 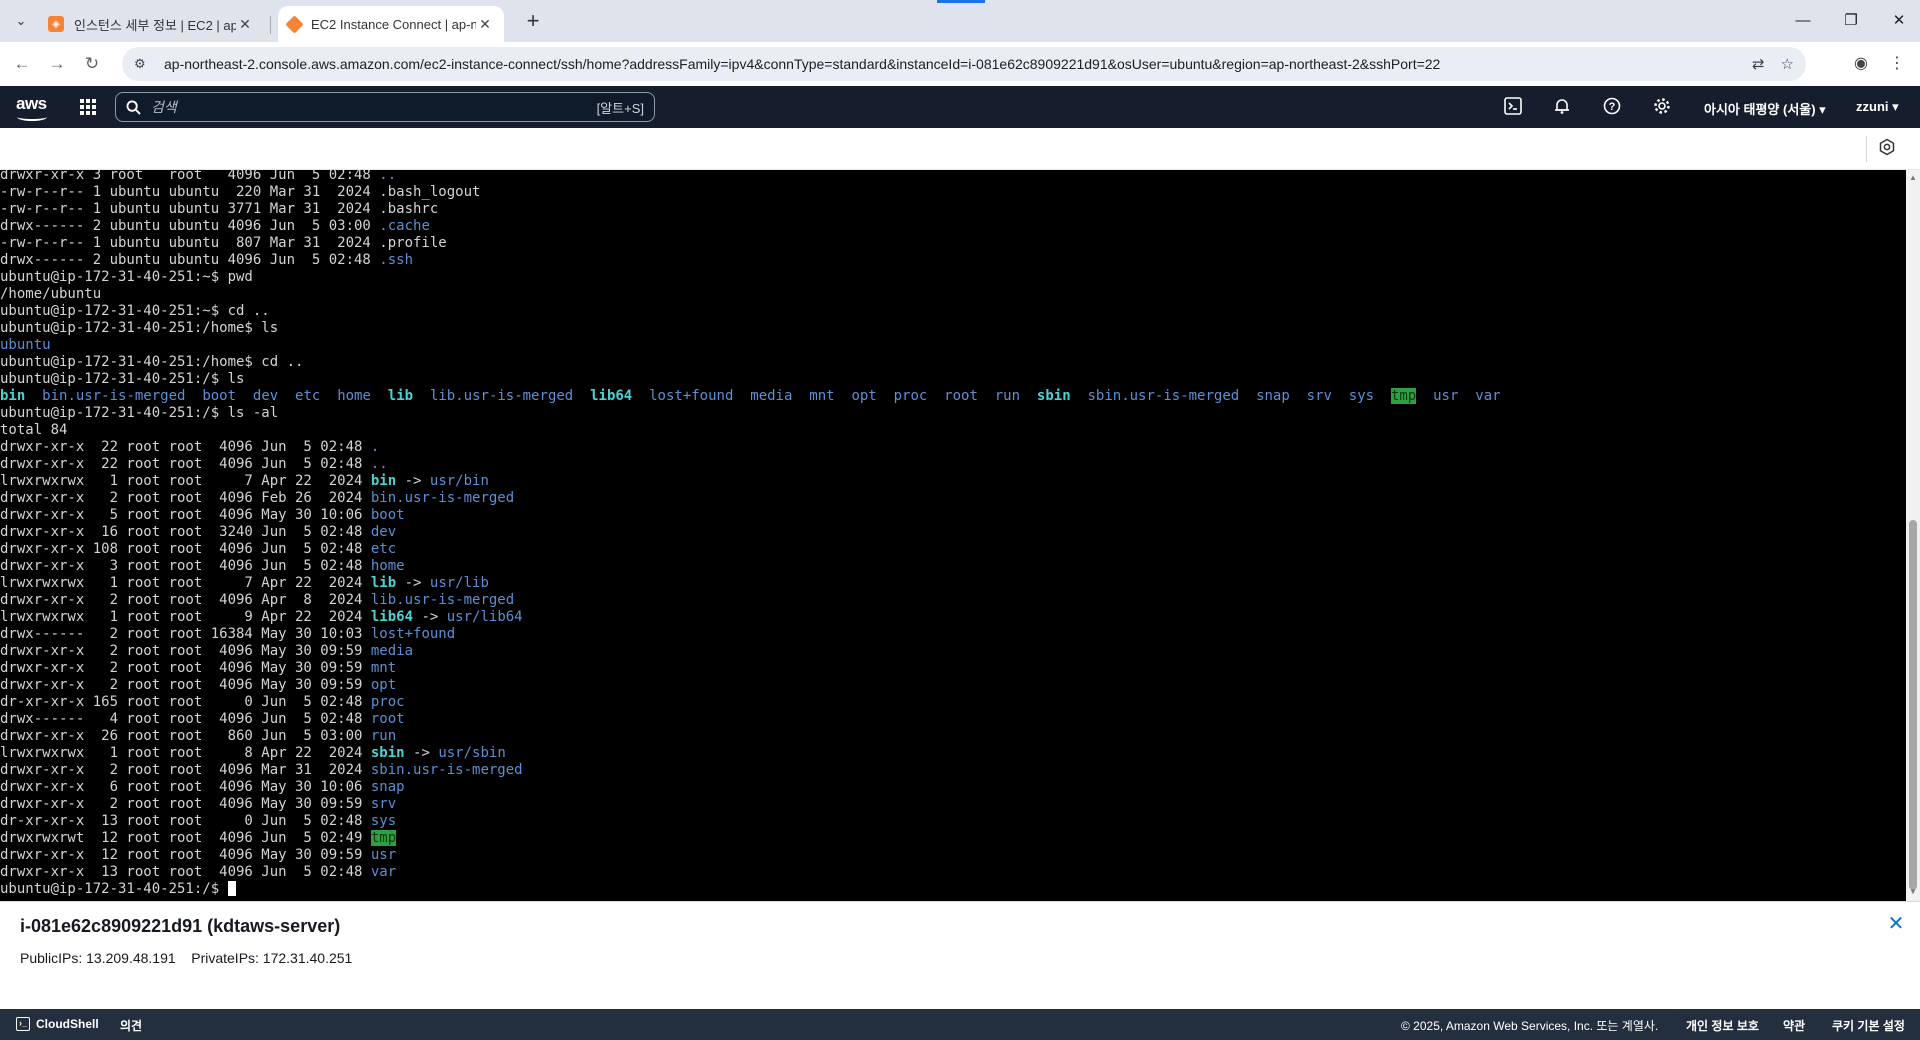 What do you see at coordinates (1913, 892) in the screenshot?
I see `scroll-down-icon: ▼` at bounding box center [1913, 892].